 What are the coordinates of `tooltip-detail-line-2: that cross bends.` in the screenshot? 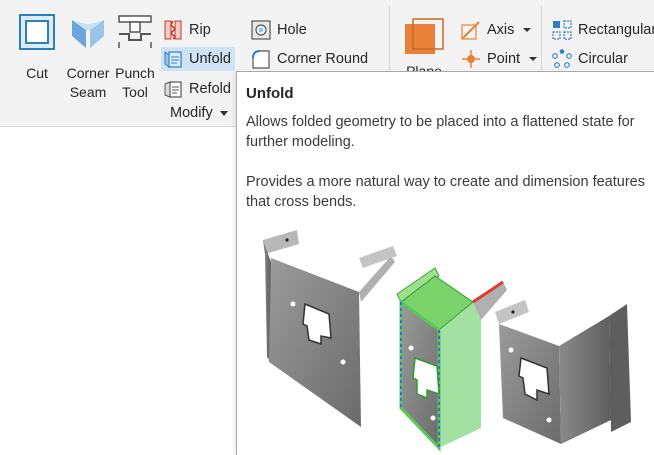 It's located at (301, 202).